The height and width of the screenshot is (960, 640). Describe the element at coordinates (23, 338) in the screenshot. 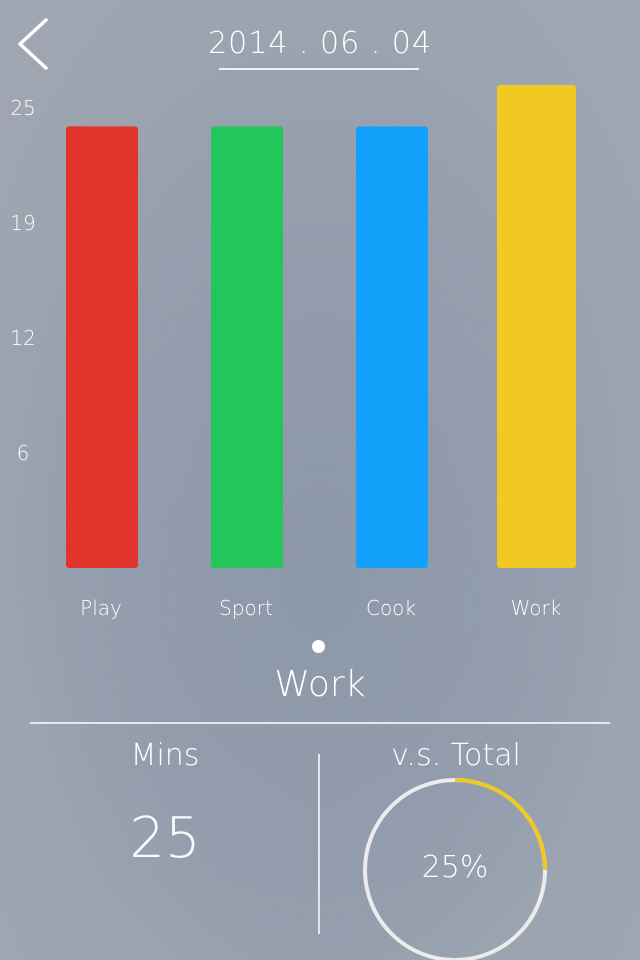

I see `y-tick-label: 12` at that location.